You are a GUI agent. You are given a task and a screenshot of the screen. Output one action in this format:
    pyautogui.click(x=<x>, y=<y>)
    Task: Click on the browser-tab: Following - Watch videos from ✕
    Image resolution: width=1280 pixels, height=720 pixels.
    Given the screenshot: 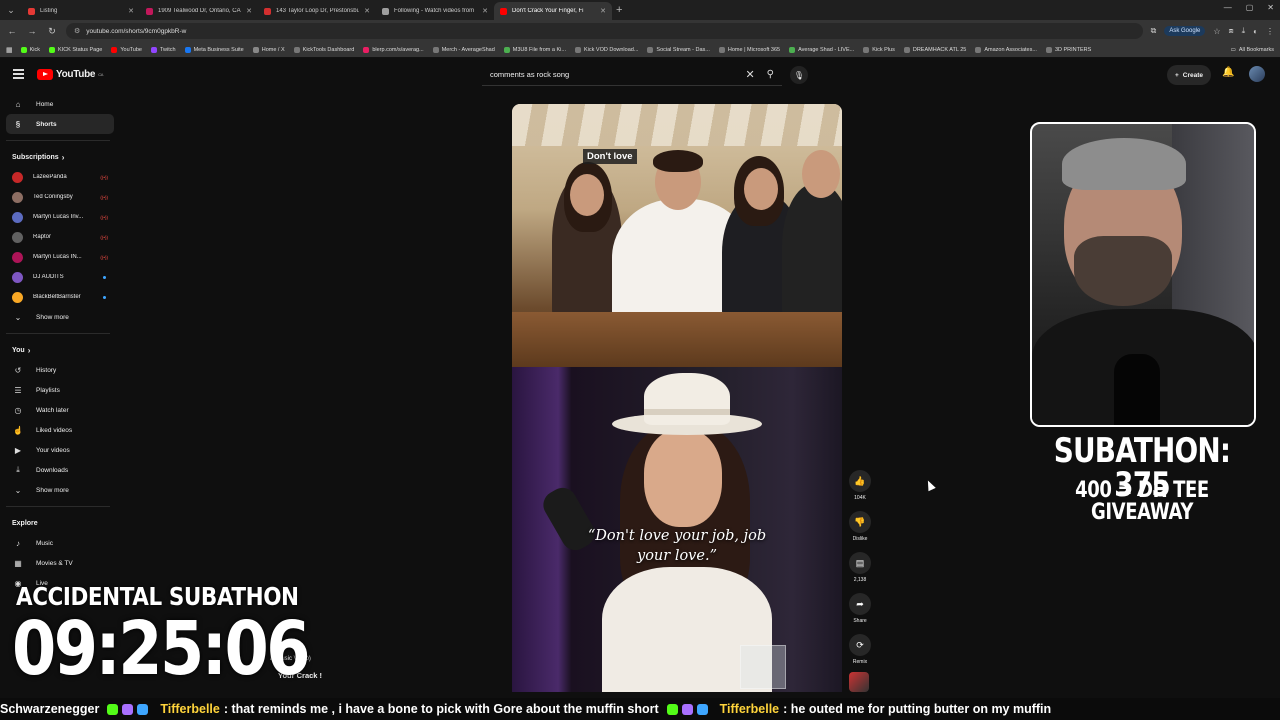 What is the action you would take?
    pyautogui.click(x=435, y=11)
    